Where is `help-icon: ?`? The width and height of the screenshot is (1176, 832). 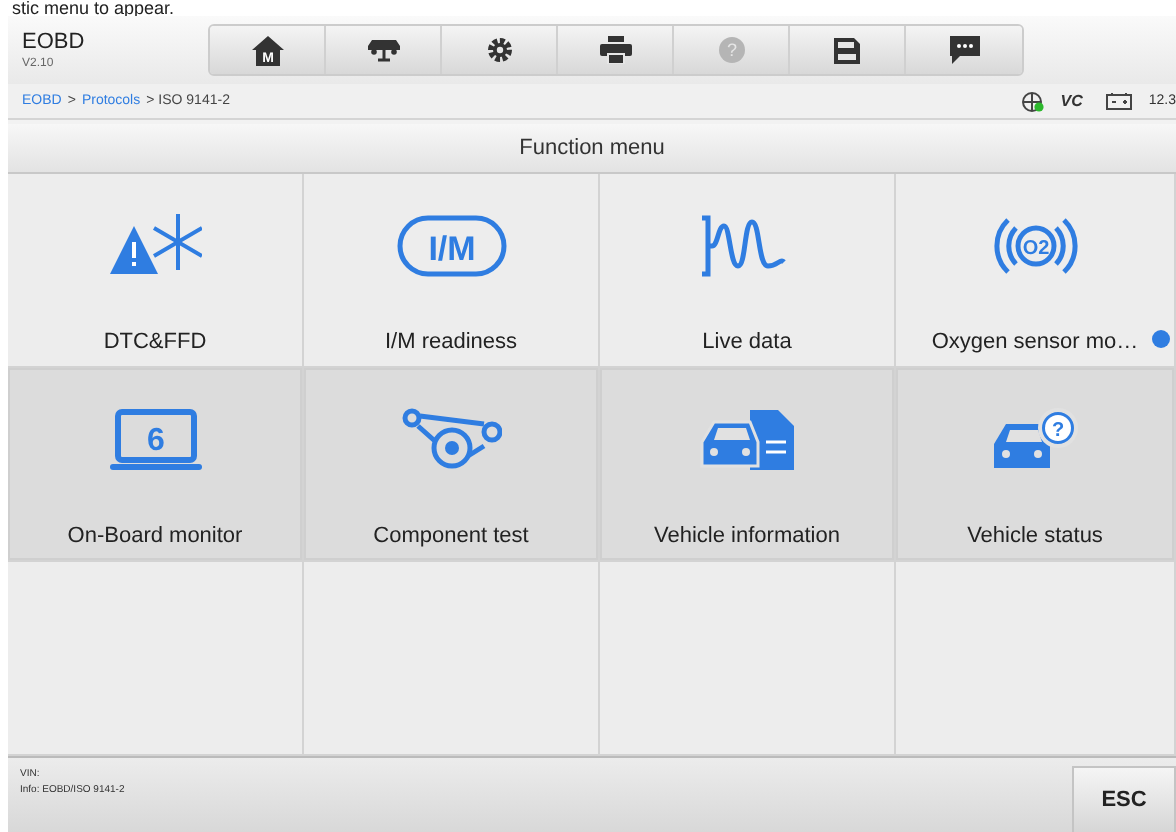 help-icon: ? is located at coordinates (731, 50).